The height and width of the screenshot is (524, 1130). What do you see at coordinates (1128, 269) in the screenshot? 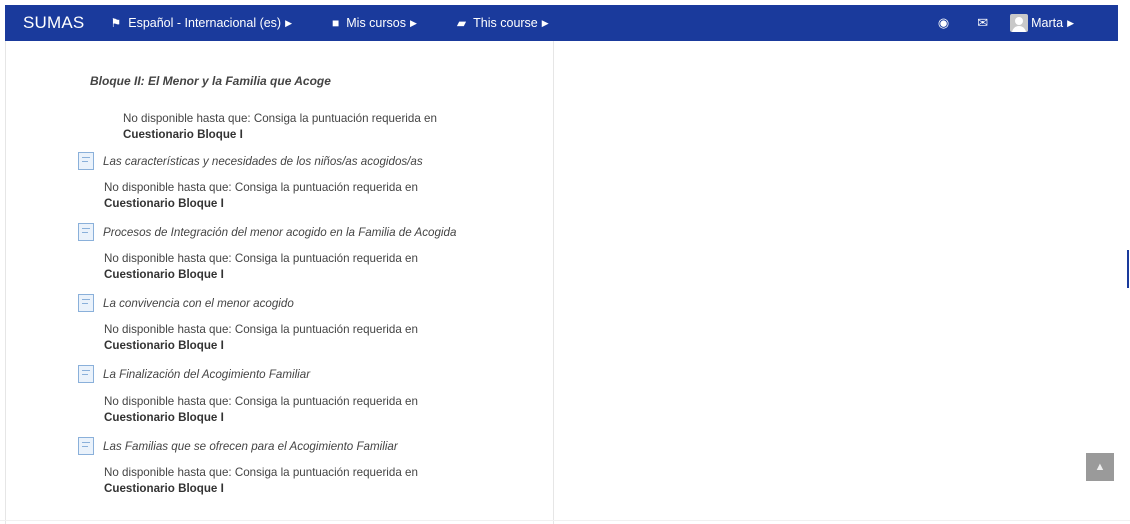
I see `drawer-edge-marker` at bounding box center [1128, 269].